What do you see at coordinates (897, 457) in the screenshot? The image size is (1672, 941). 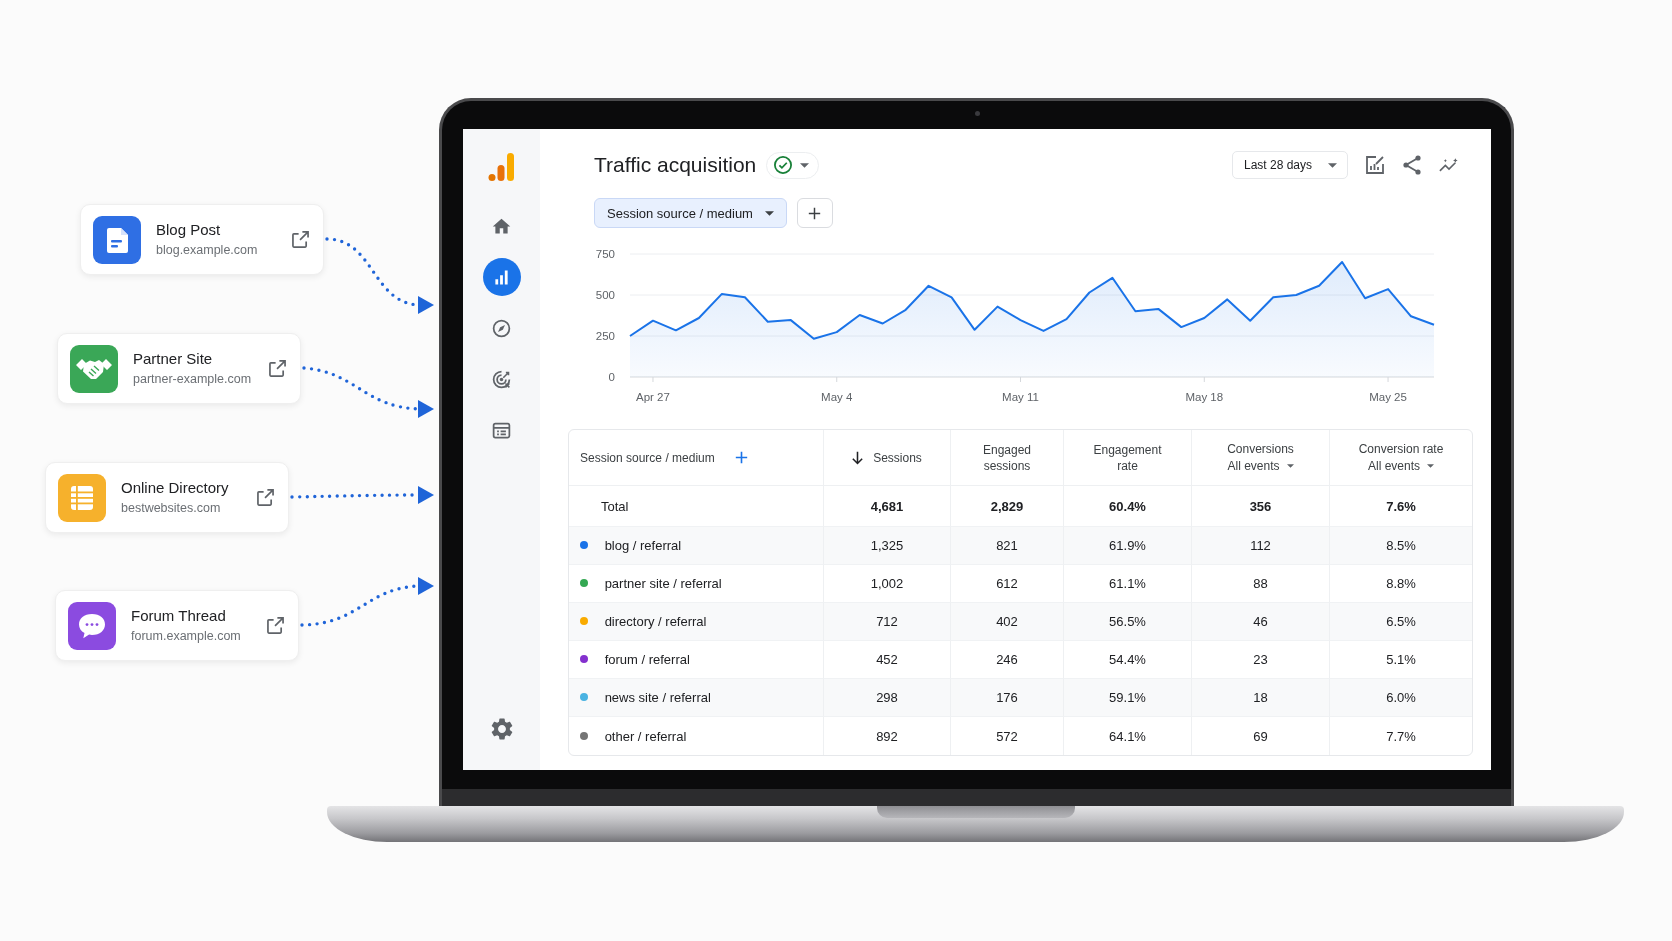 I see `column-header: Sessions` at bounding box center [897, 457].